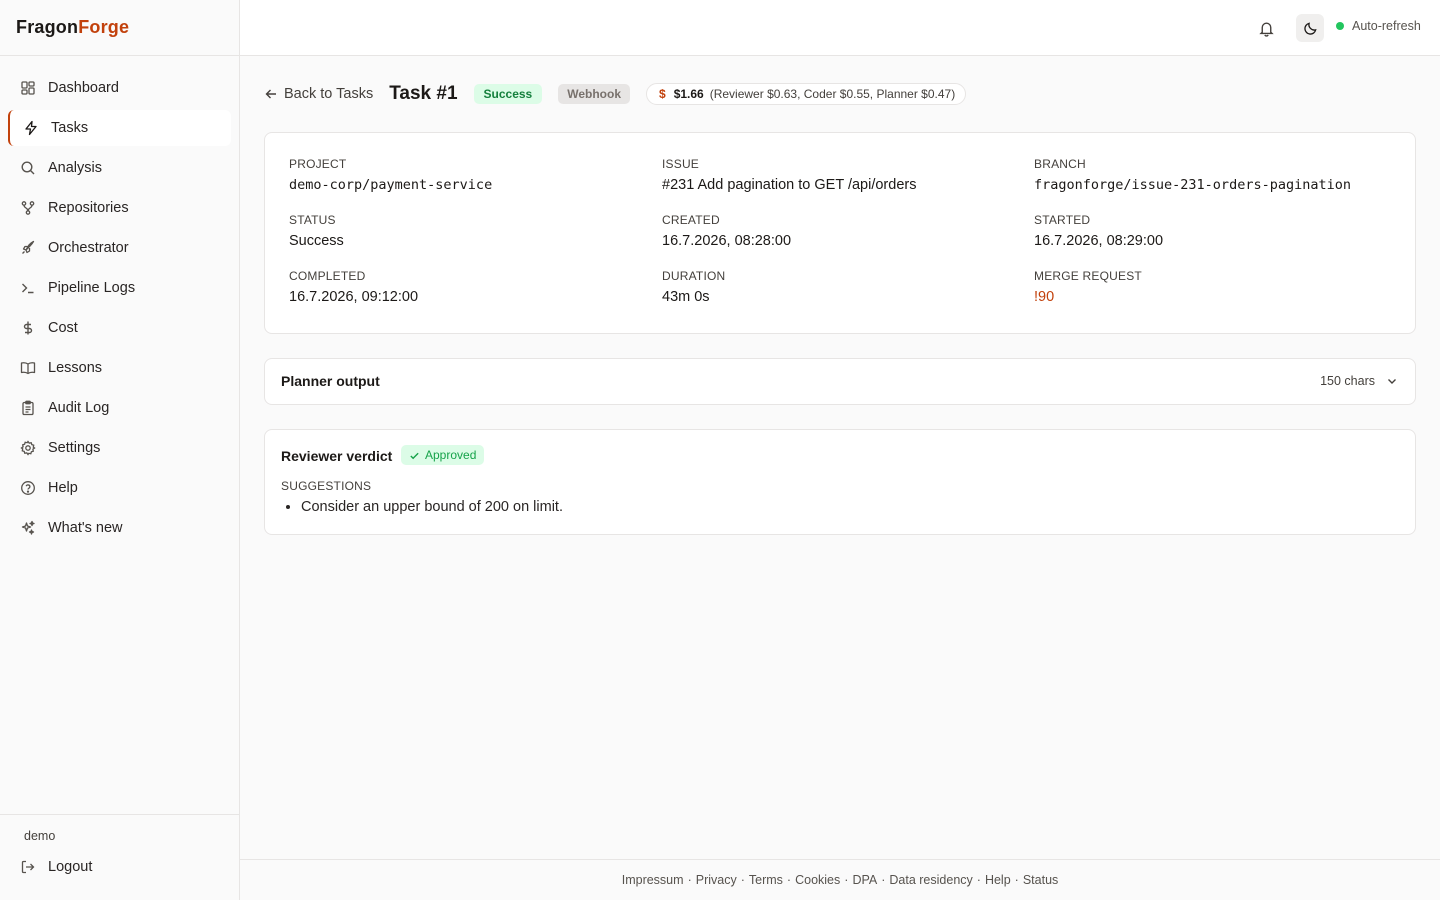 This screenshot has height=900, width=1440. Describe the element at coordinates (1062, 220) in the screenshot. I see `field-label: STARTED` at that location.